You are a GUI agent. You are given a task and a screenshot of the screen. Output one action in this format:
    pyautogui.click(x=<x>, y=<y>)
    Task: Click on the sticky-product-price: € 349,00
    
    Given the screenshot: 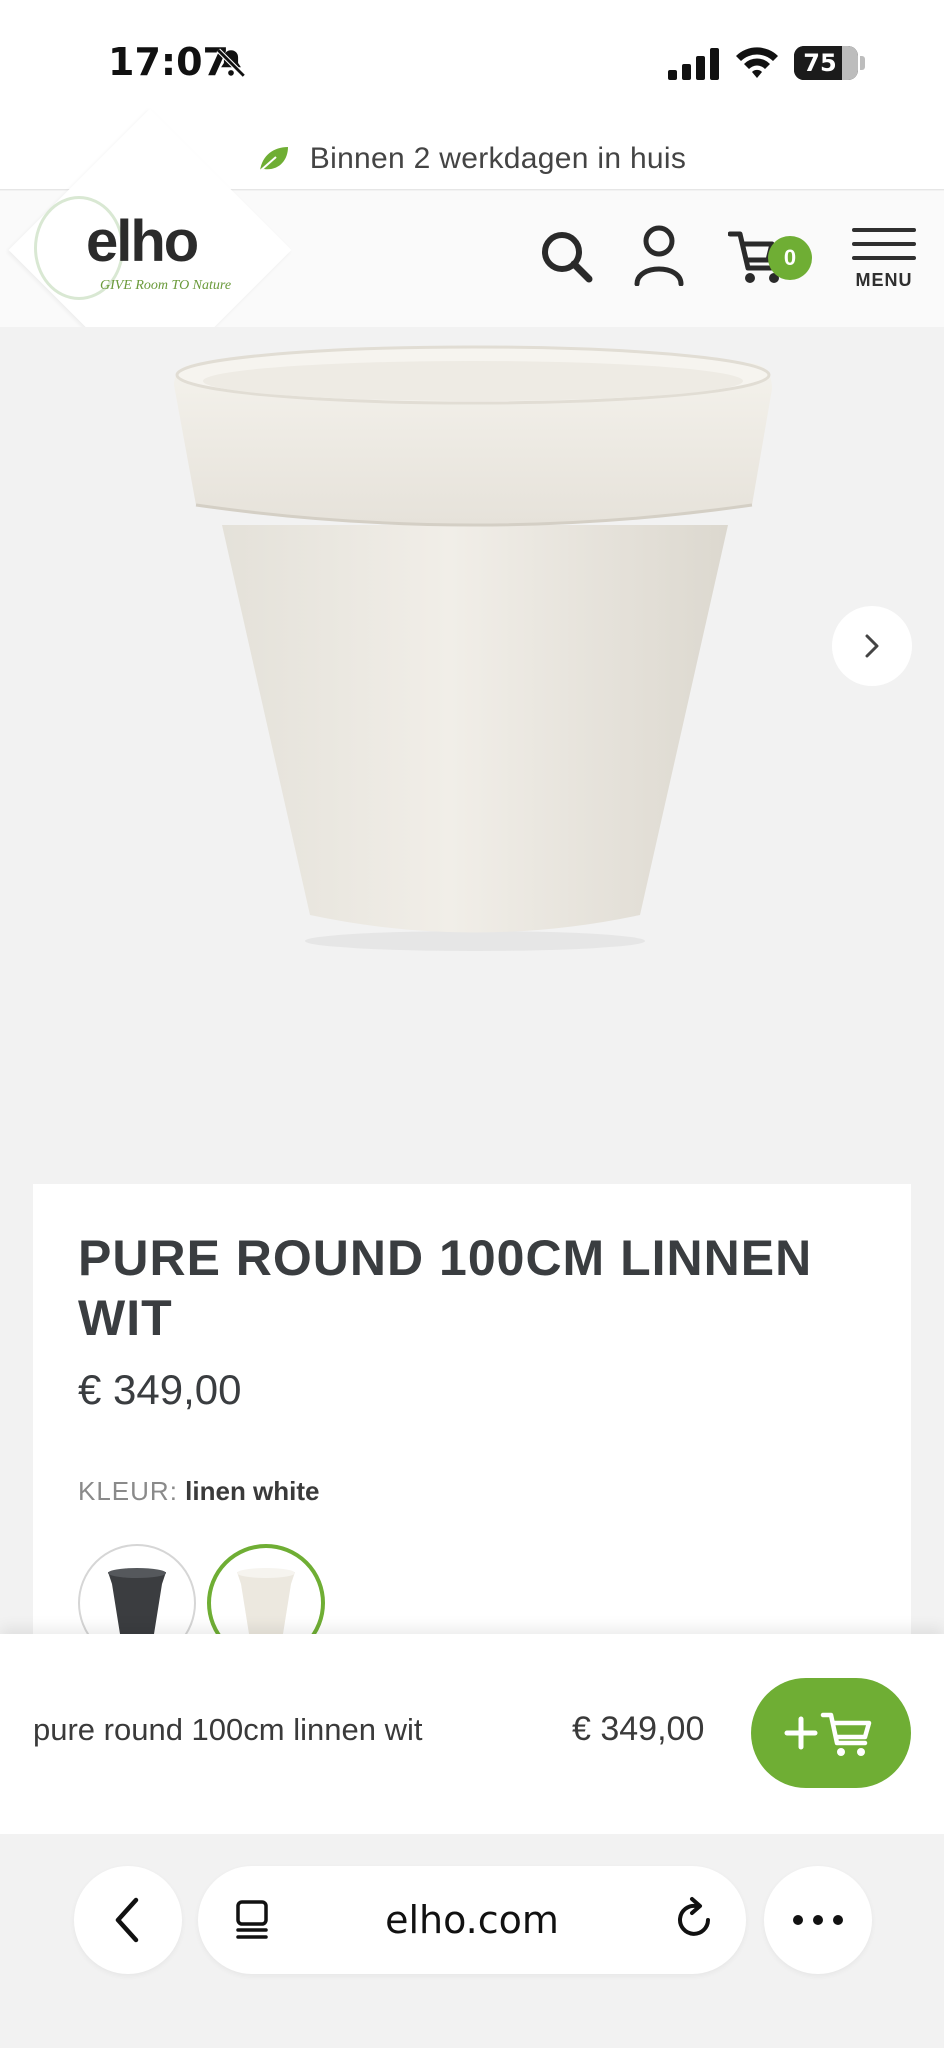 What is the action you would take?
    pyautogui.click(x=638, y=1729)
    